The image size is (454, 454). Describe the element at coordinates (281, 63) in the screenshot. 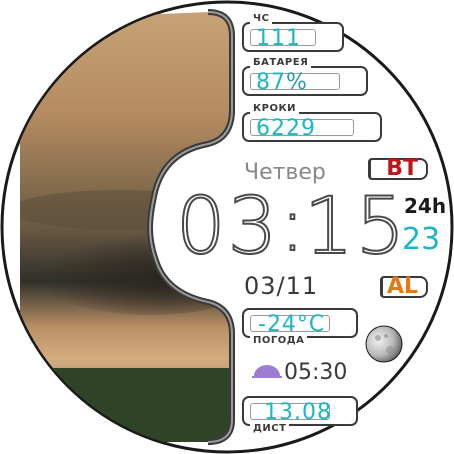

I see `battery-label: БАТАРЕЯ` at that location.